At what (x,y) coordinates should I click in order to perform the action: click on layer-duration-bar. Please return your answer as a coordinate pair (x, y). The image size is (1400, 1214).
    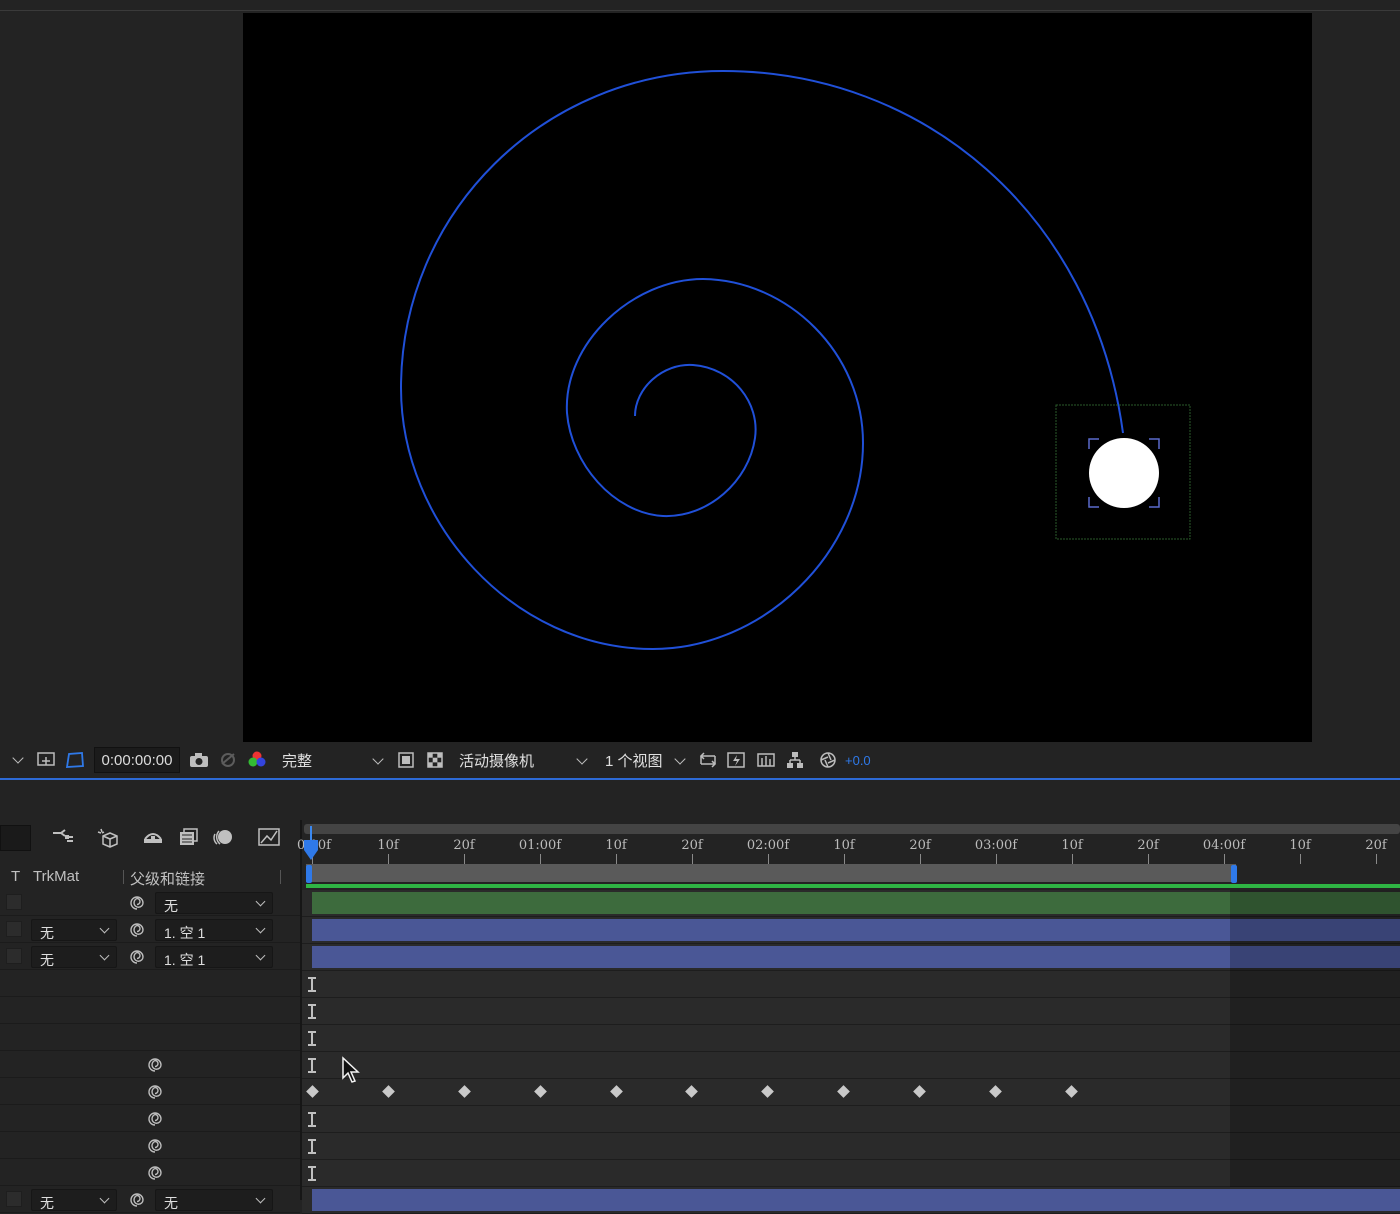
    Looking at the image, I should click on (856, 1200).